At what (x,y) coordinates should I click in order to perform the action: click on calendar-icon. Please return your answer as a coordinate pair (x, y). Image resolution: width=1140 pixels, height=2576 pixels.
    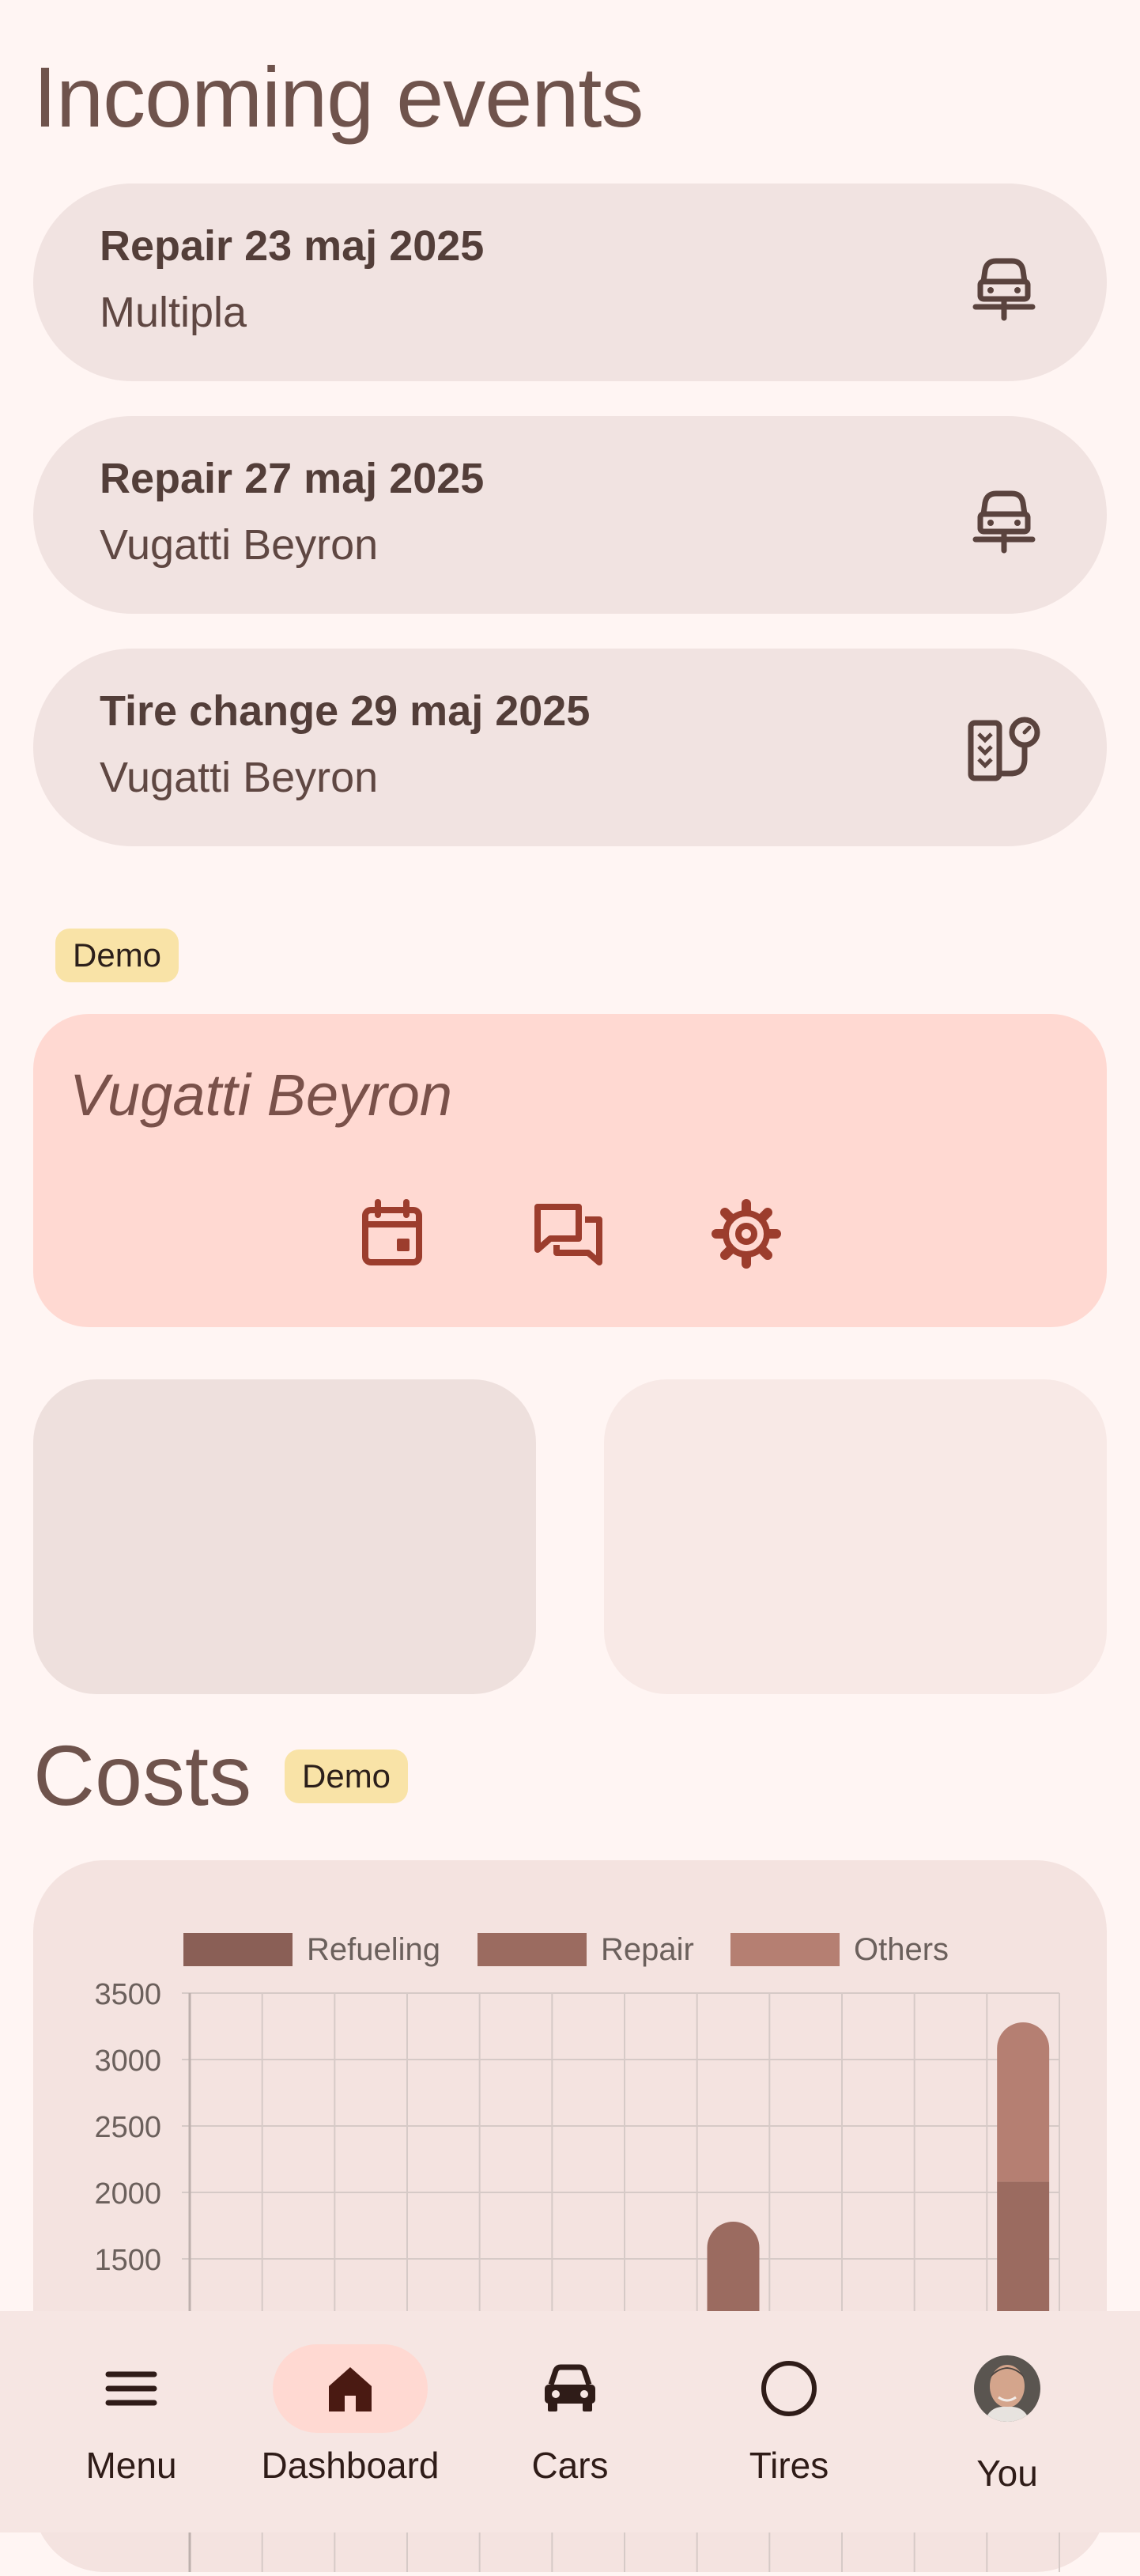
    Looking at the image, I should click on (392, 1234).